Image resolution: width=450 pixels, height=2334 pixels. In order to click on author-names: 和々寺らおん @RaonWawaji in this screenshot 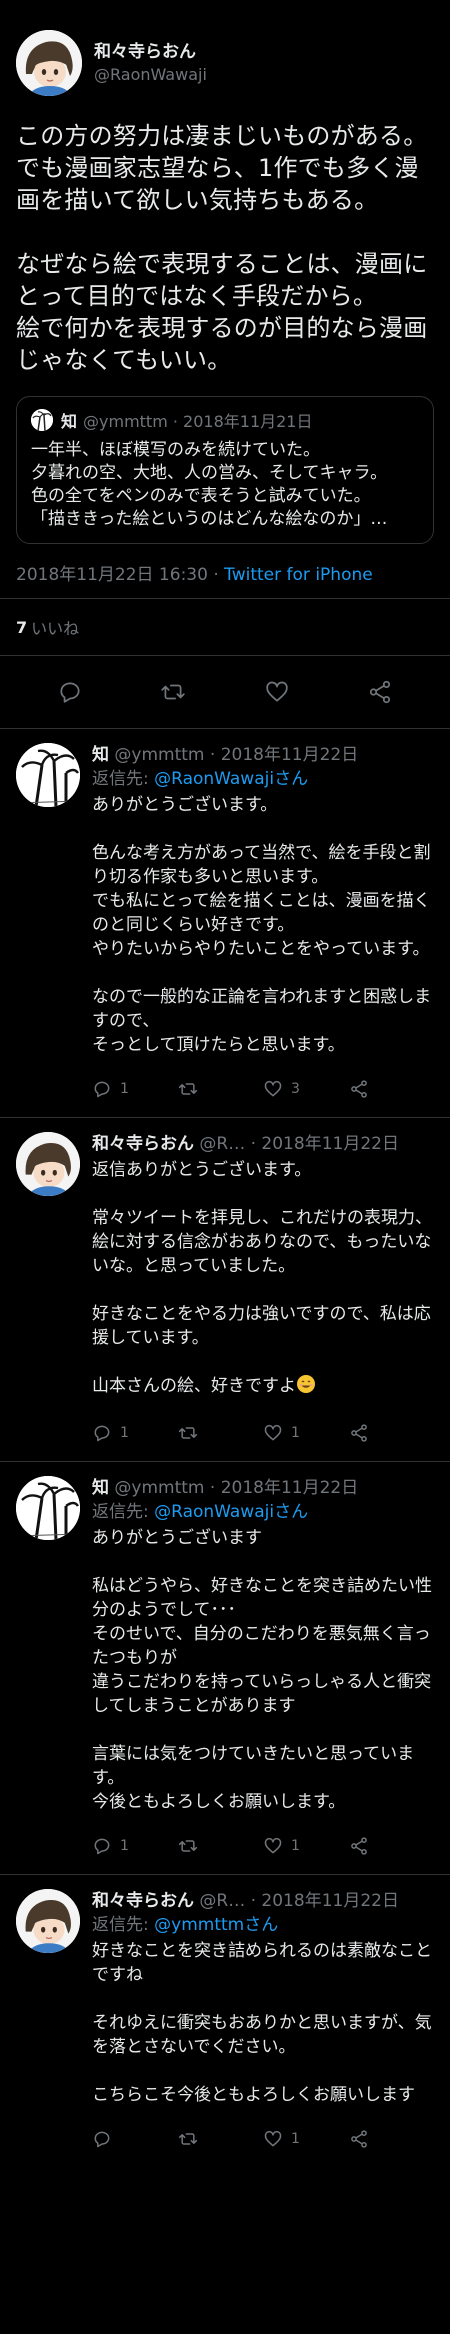, I will do `click(150, 63)`.